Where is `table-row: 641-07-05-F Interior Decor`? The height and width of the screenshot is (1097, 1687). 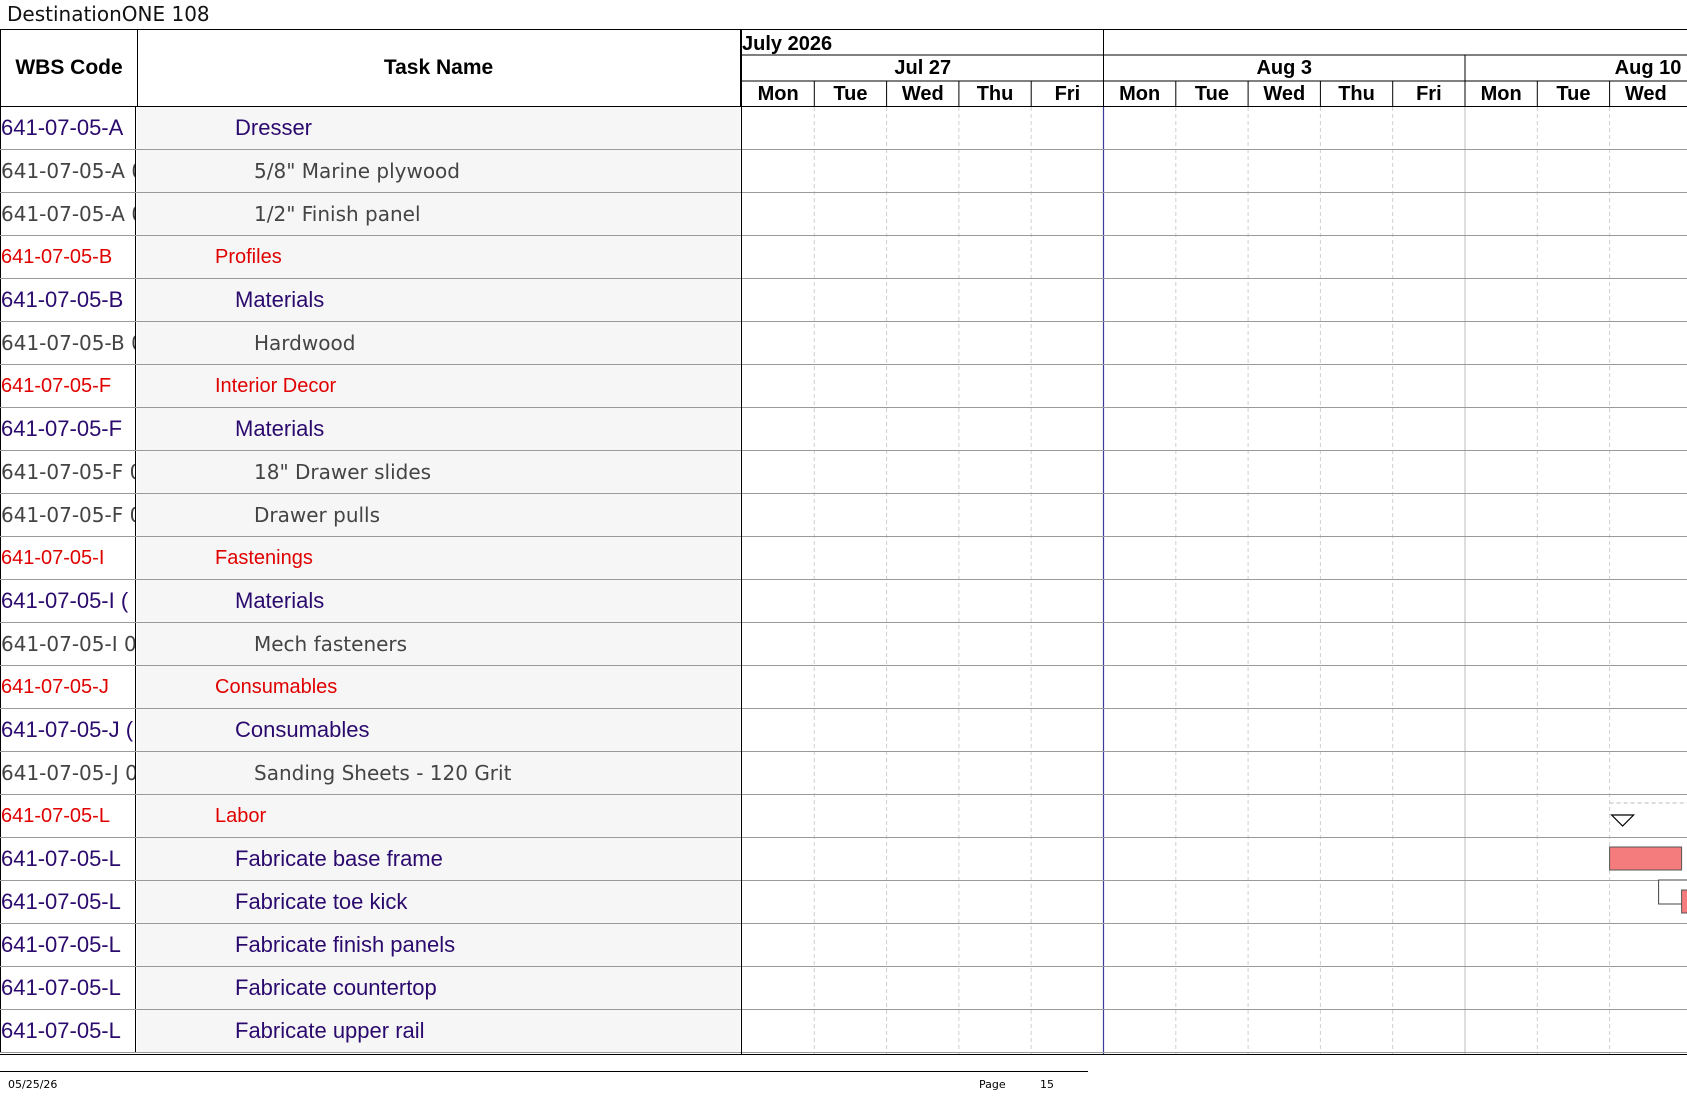 table-row: 641-07-05-F Interior Decor is located at coordinates (370, 386).